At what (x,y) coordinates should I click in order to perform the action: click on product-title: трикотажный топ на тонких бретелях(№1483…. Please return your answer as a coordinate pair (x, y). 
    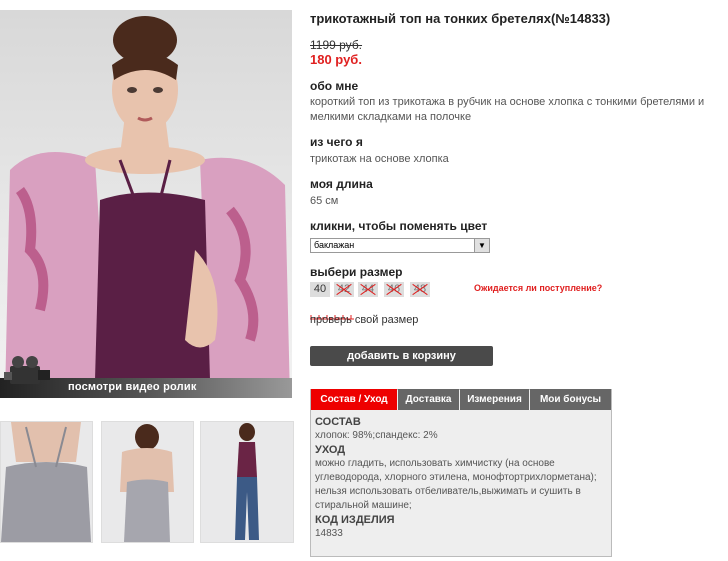
    Looking at the image, I should click on (460, 18).